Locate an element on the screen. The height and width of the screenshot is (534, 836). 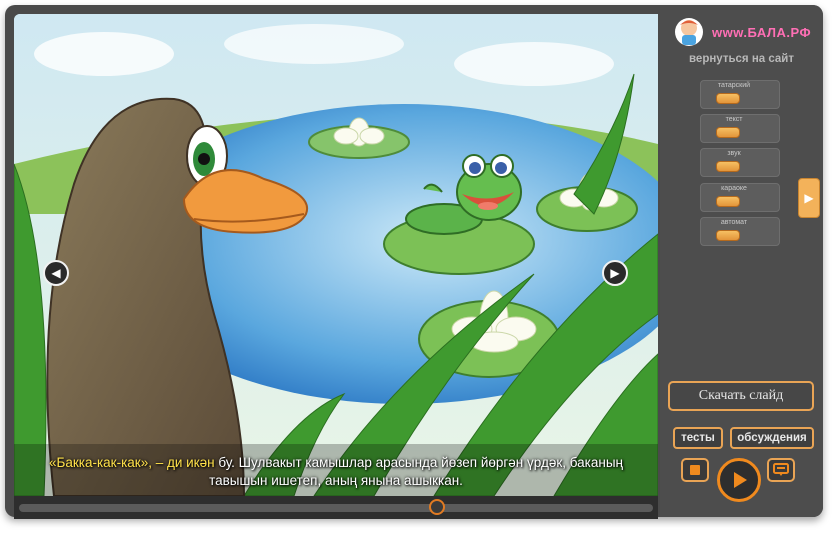
toggle-label: татарский is located at coordinates (734, 85).